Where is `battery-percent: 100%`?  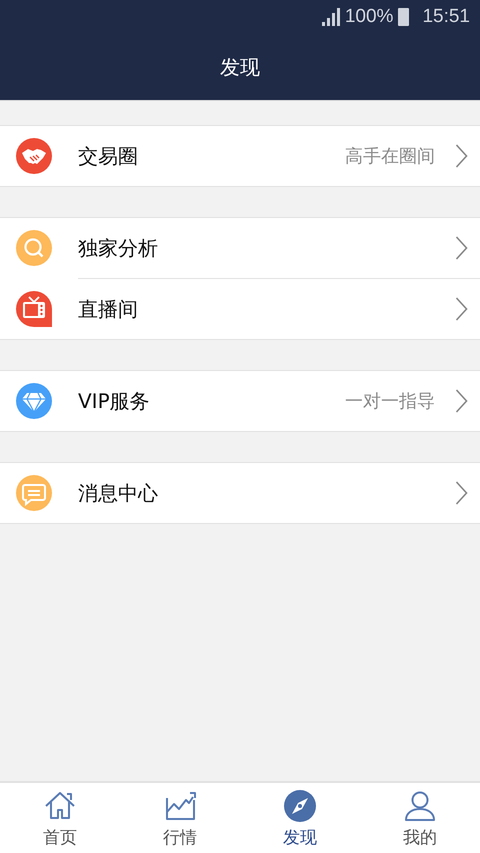 battery-percent: 100% is located at coordinates (369, 17).